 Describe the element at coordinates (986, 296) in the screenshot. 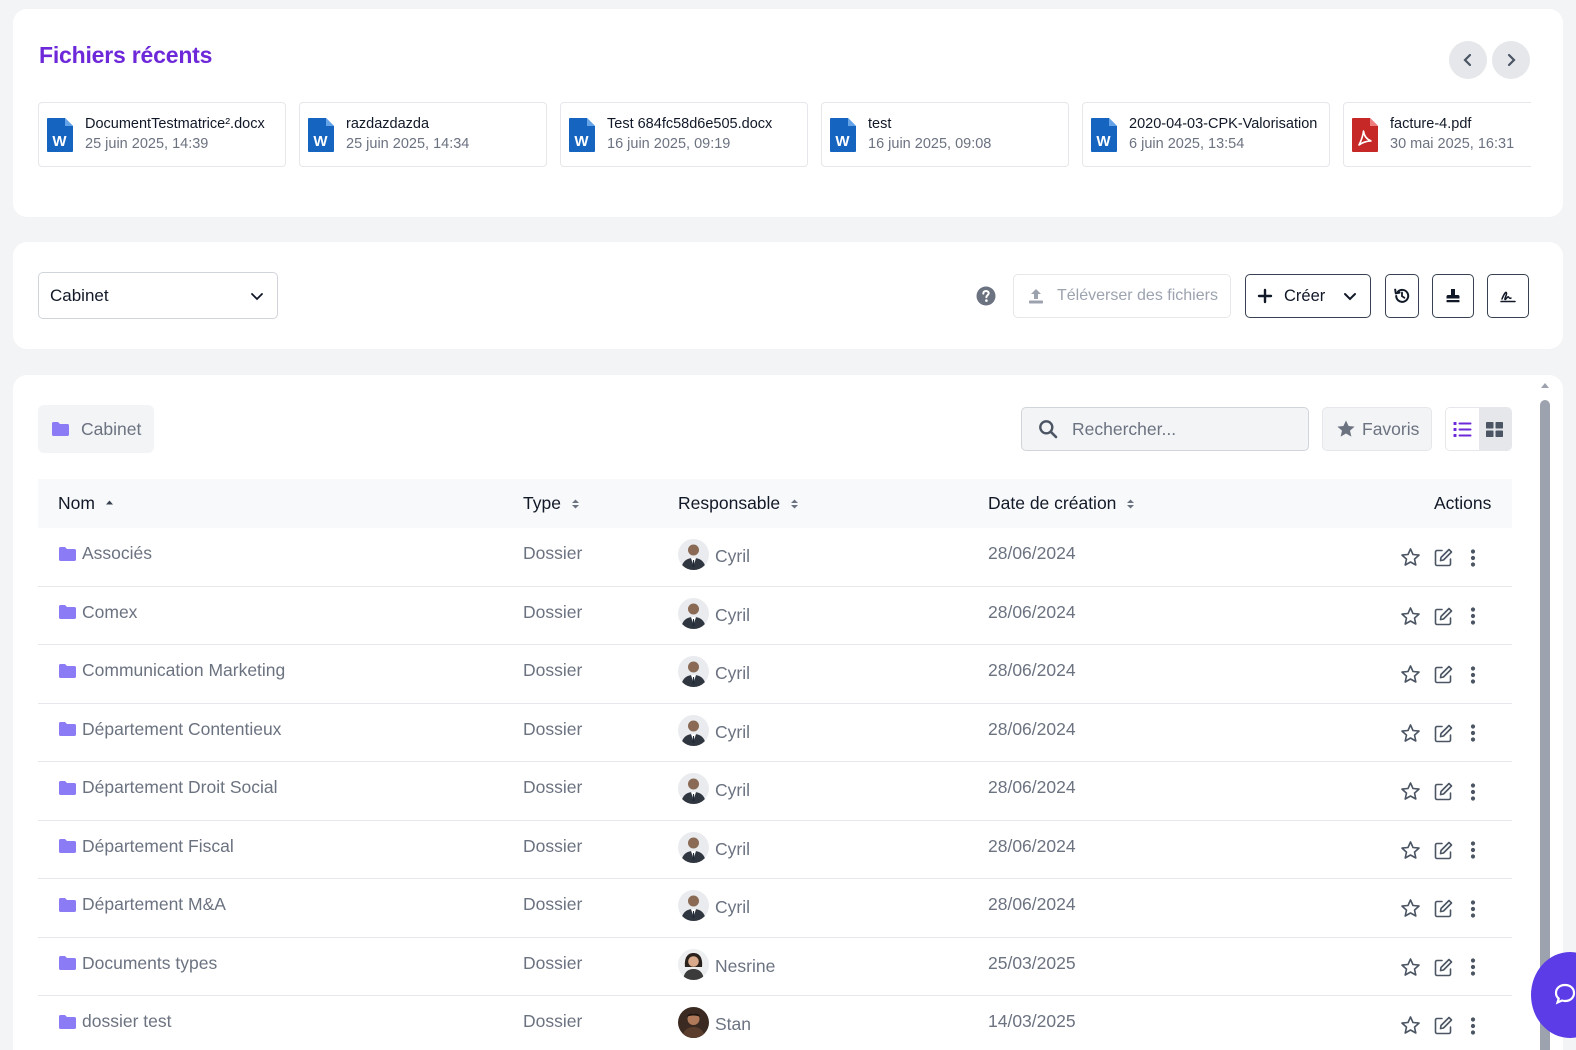

I see `help-icon` at that location.